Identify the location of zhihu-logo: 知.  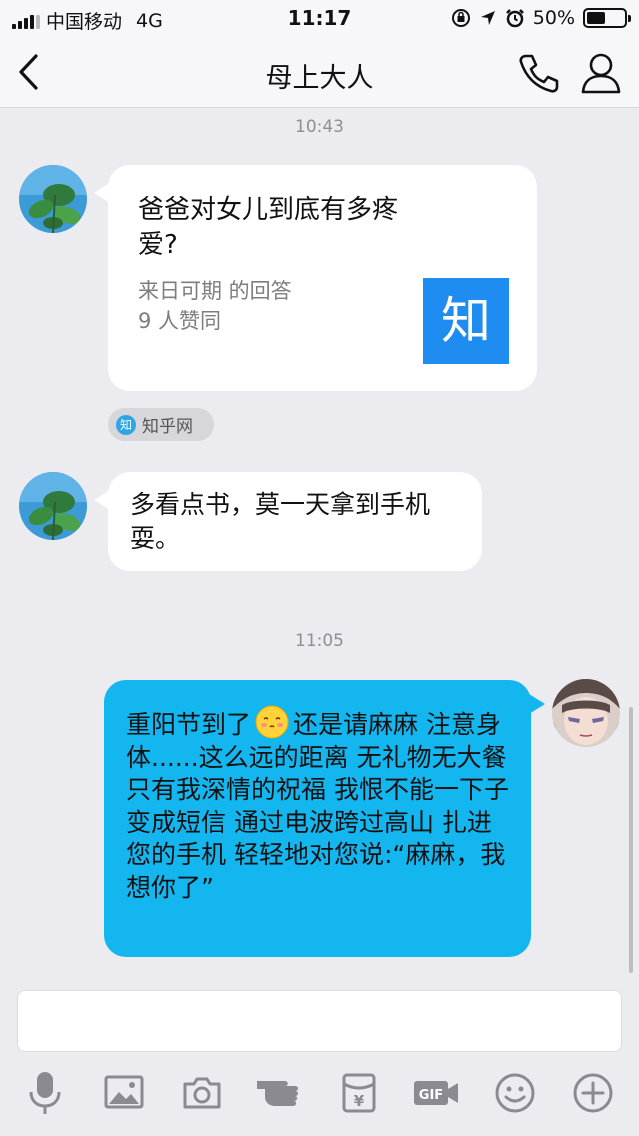
(466, 321).